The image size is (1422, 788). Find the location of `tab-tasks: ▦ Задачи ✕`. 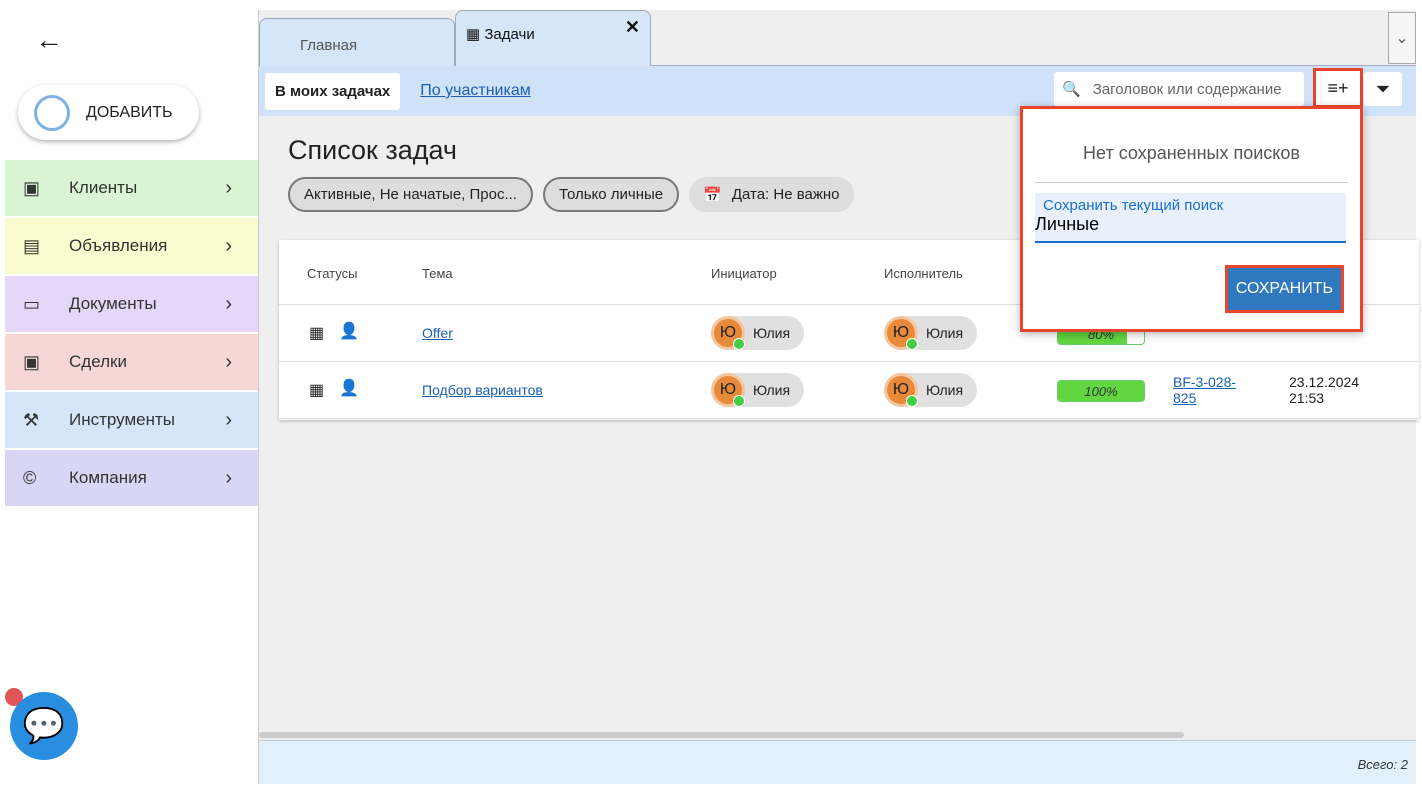

tab-tasks: ▦ Задачи ✕ is located at coordinates (553, 38).